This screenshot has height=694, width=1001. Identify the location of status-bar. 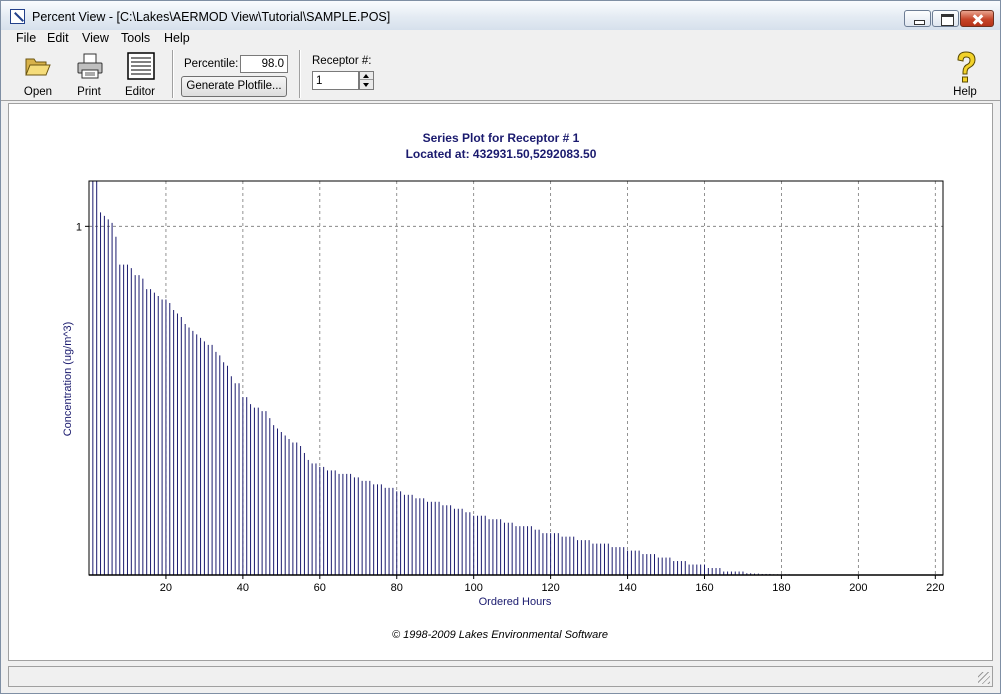
(500, 676).